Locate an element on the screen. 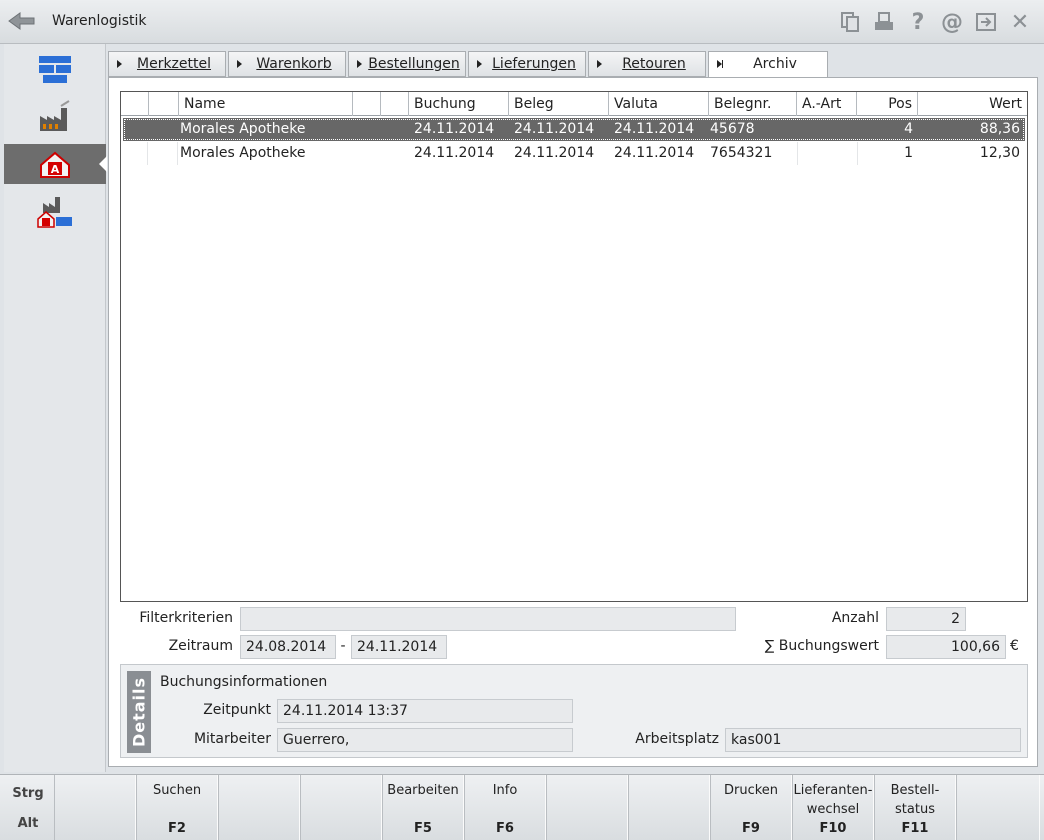 The image size is (1044, 840). sidebar-item-pharmacy-supplier is located at coordinates (55, 210).